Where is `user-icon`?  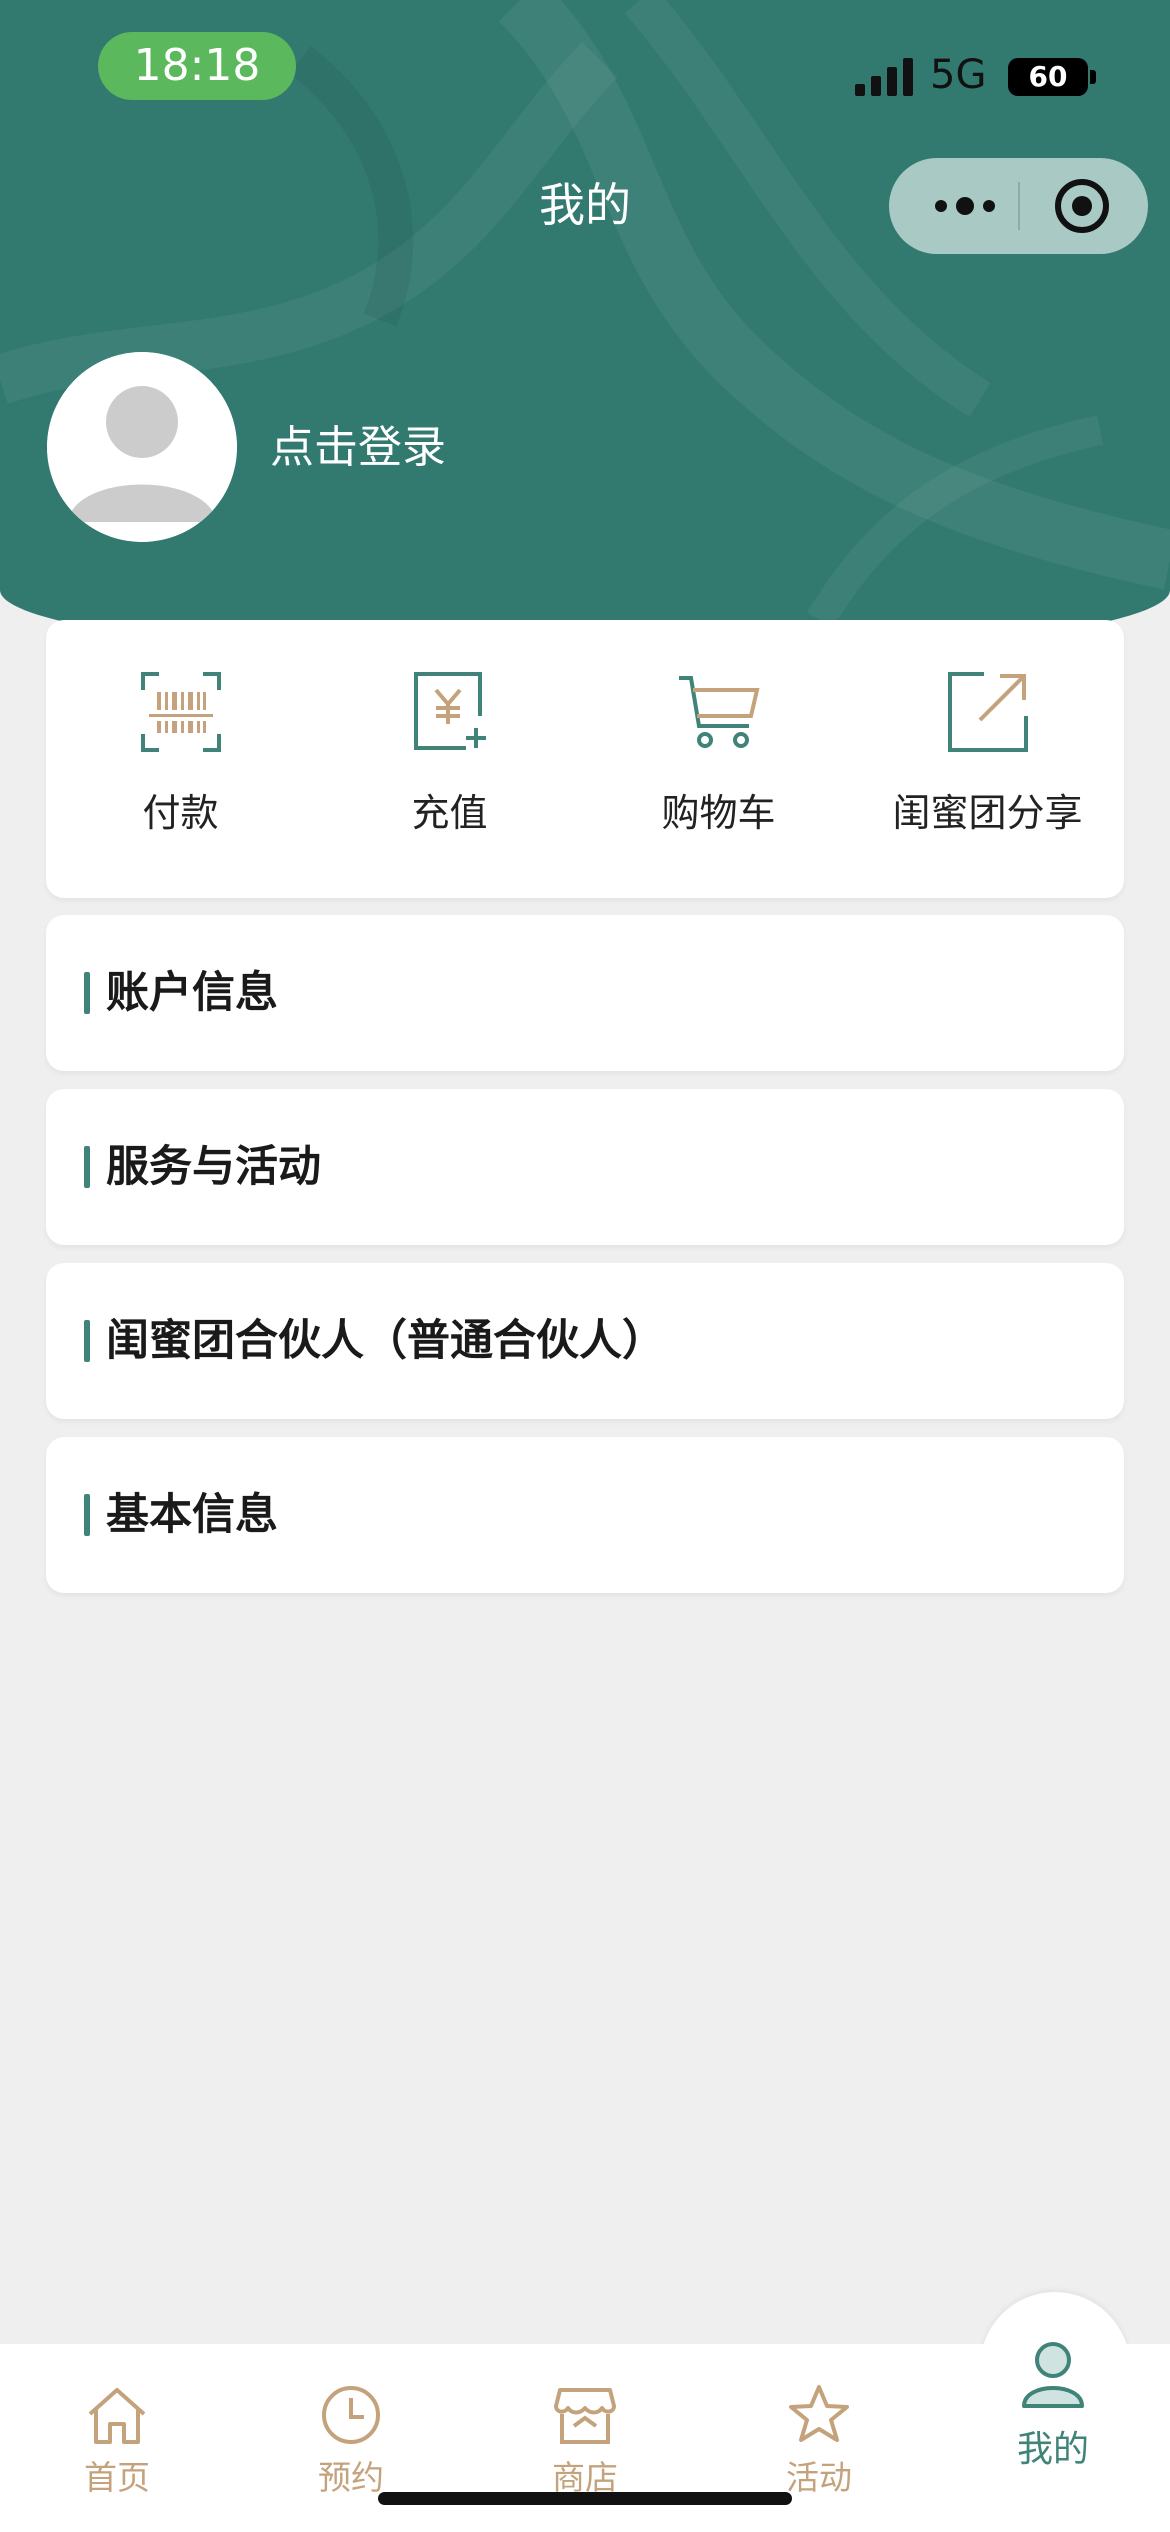
user-icon is located at coordinates (1053, 2375).